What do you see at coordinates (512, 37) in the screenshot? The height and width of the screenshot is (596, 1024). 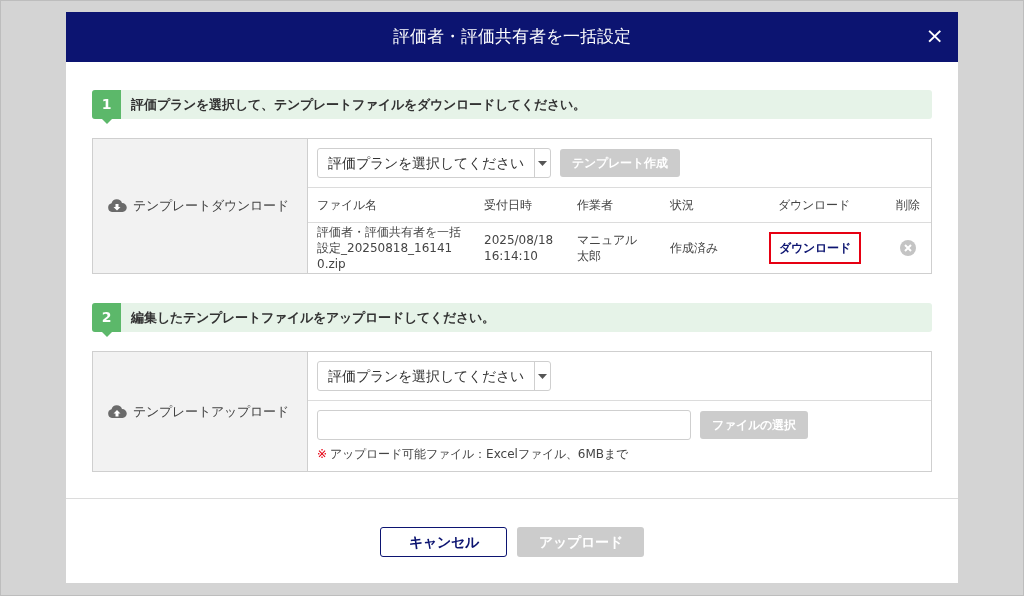 I see `dialog-title: 評価者・評価共有者を一括設定` at bounding box center [512, 37].